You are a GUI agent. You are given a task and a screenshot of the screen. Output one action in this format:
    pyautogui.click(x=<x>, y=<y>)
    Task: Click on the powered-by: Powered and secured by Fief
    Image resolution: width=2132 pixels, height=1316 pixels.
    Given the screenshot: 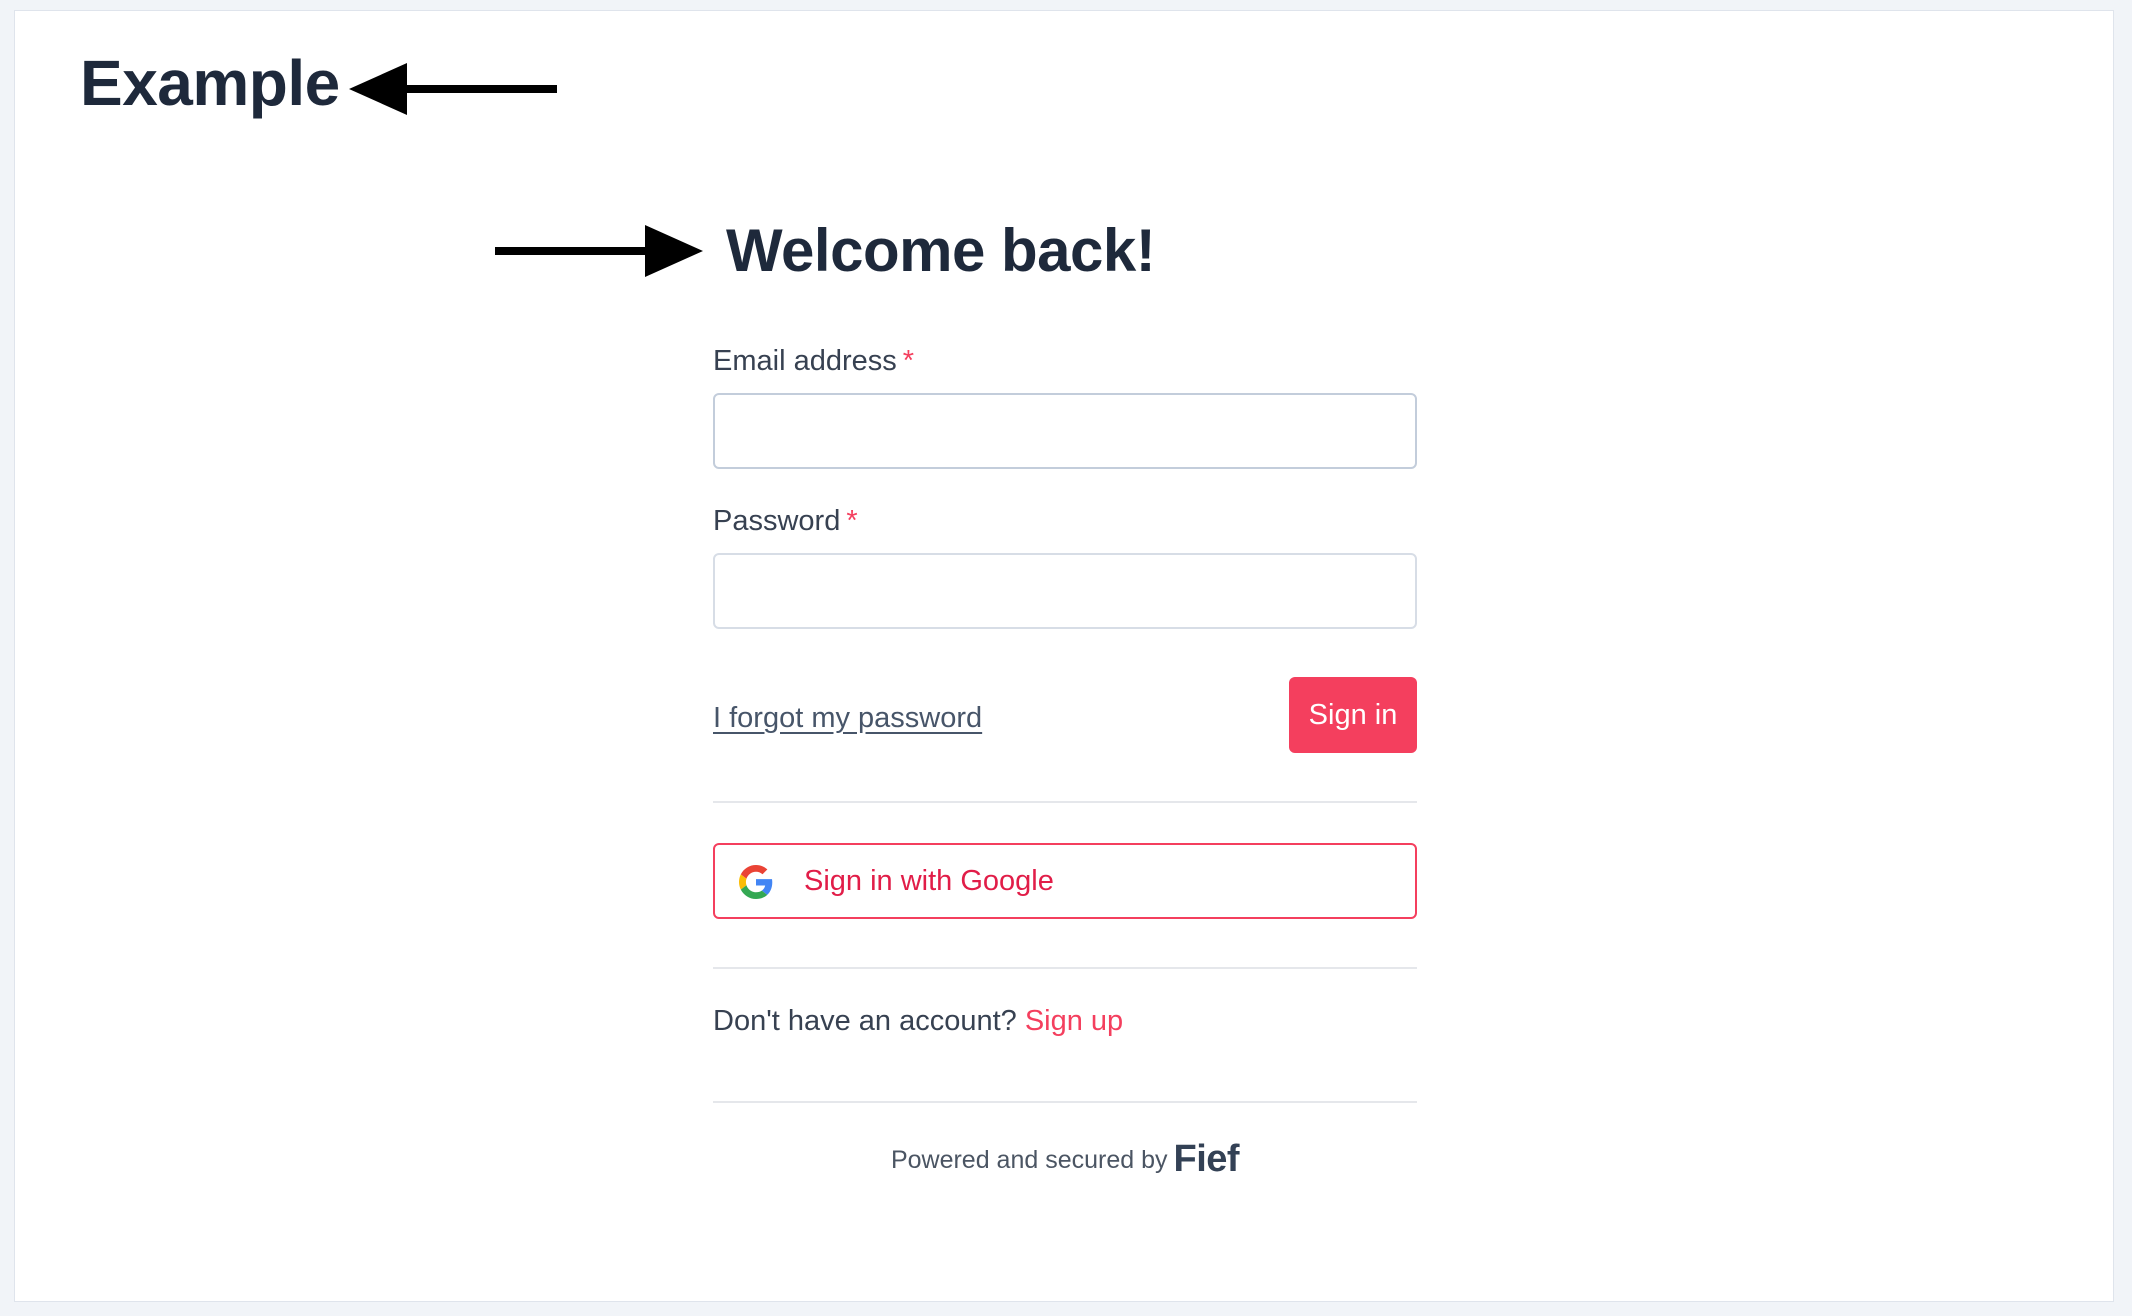 What is the action you would take?
    pyautogui.click(x=1065, y=1159)
    